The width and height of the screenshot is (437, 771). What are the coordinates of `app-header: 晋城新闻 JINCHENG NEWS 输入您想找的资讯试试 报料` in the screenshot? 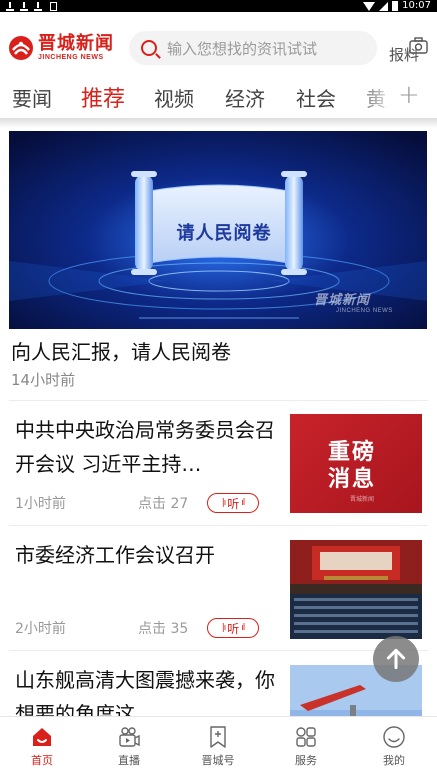 It's located at (218, 43).